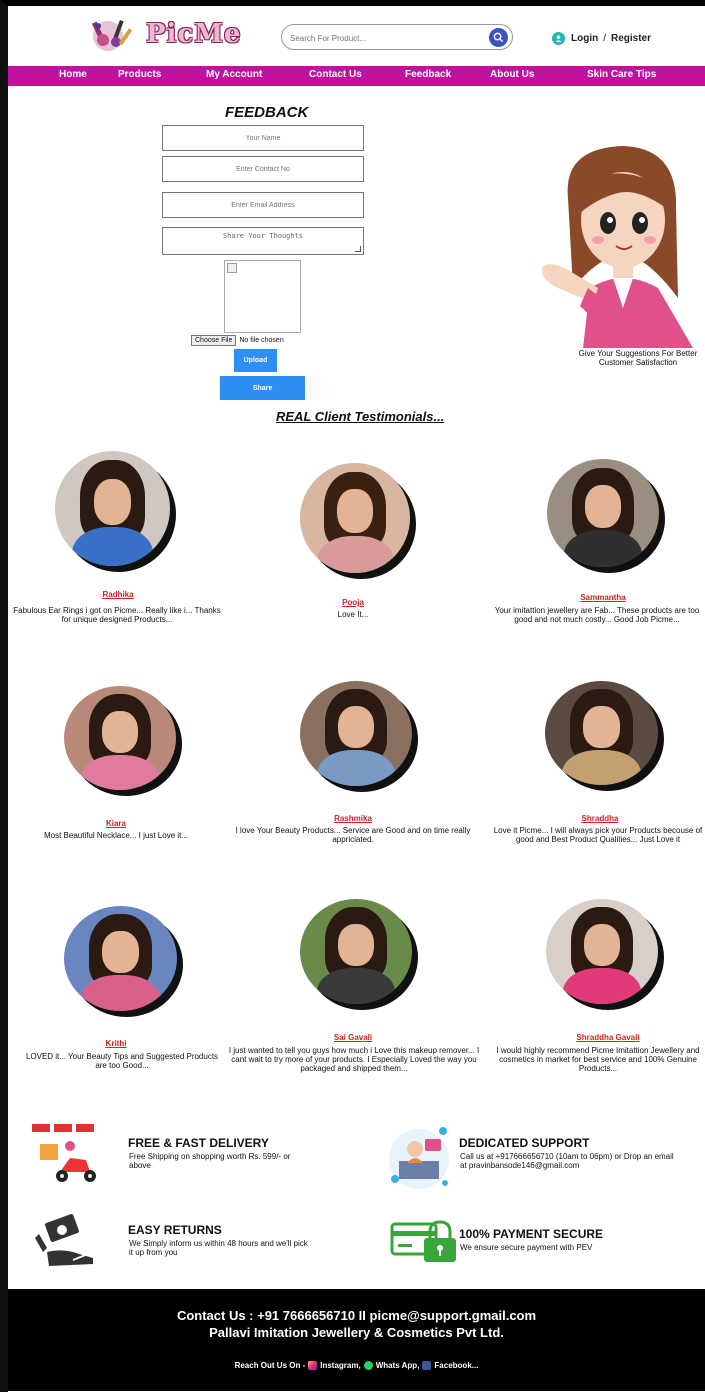 The width and height of the screenshot is (705, 1392). What do you see at coordinates (428, 74) in the screenshot?
I see `nav-feedback: Feedback` at bounding box center [428, 74].